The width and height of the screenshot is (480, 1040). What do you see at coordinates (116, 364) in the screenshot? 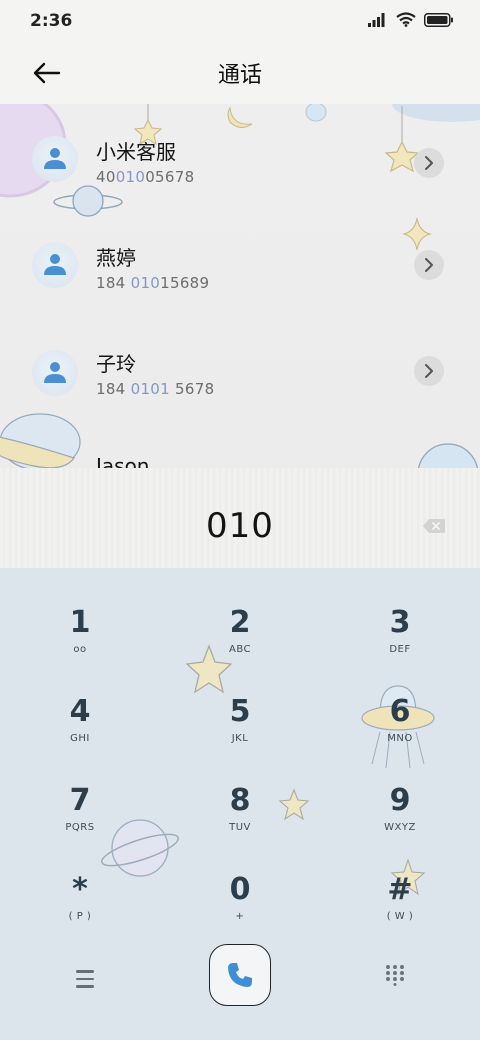
I see `contact-name: 子玲` at bounding box center [116, 364].